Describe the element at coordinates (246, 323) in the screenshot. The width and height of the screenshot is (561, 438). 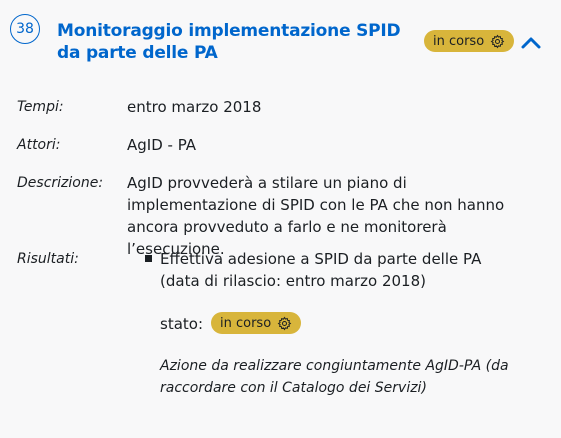
I see `result-status-label: in corso` at that location.